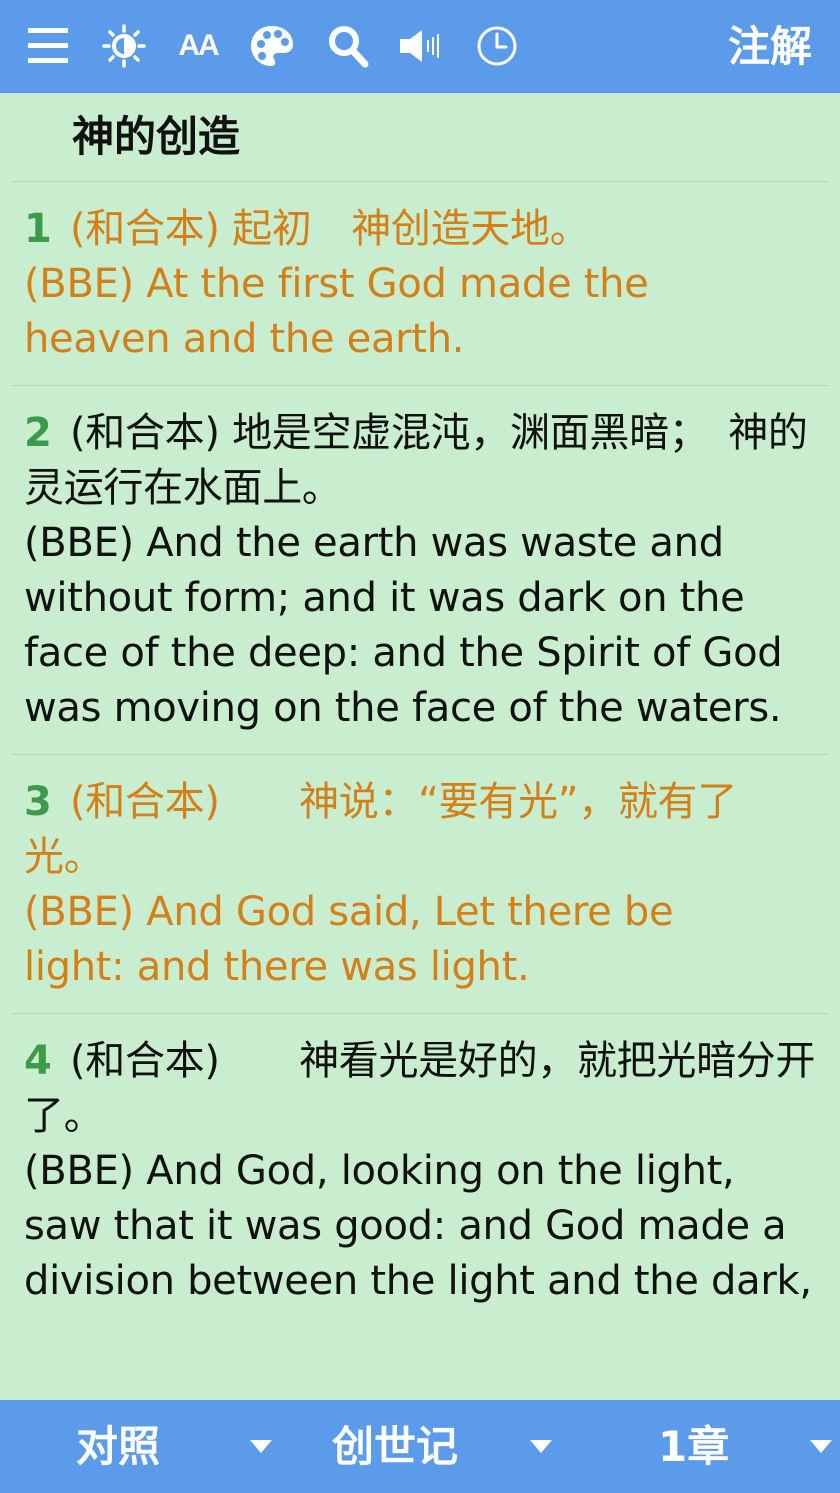 This screenshot has height=1493, width=840. I want to click on section-title: 神的创造, so click(156, 136).